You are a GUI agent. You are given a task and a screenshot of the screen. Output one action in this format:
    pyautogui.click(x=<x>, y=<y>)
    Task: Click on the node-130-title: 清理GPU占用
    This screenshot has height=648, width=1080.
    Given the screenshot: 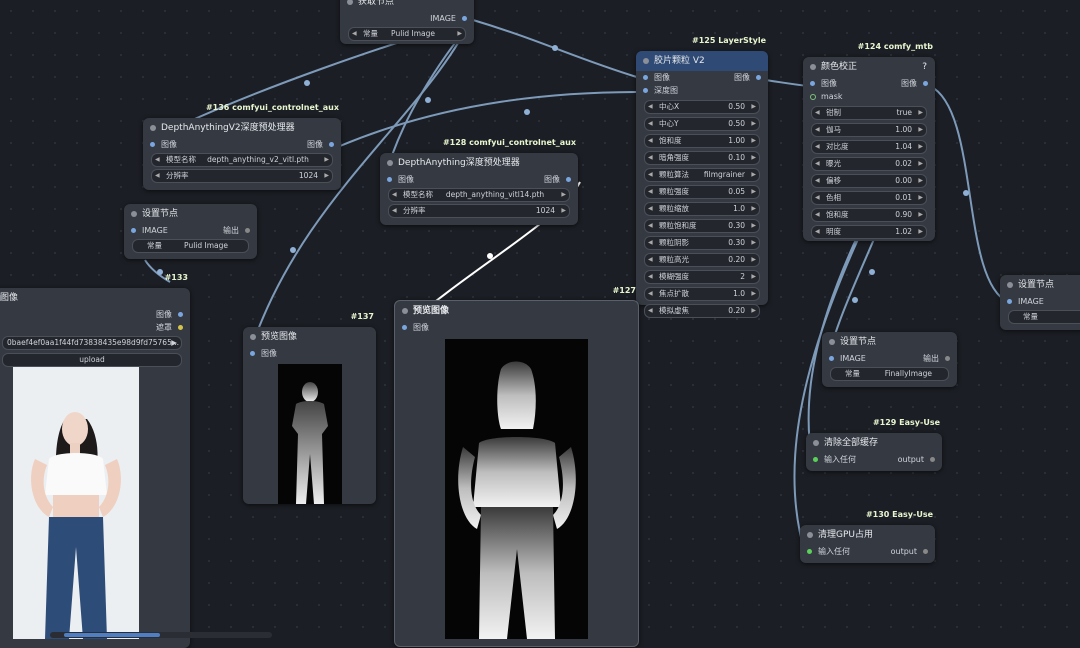 What is the action you would take?
    pyautogui.click(x=867, y=535)
    